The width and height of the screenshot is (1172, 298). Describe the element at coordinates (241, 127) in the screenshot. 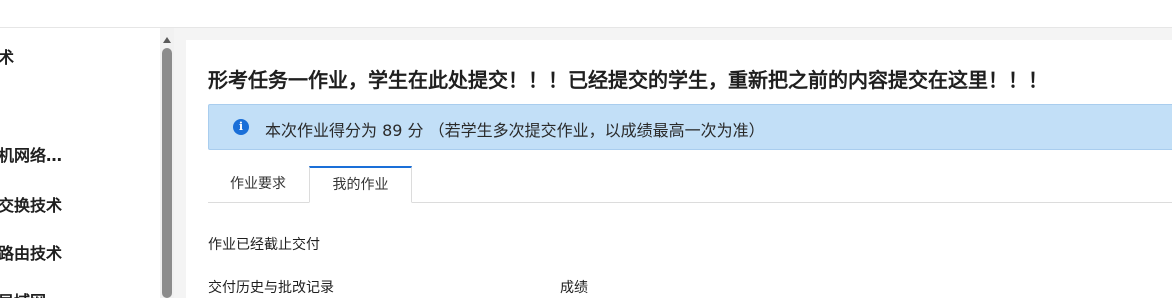

I see `info-icon: i` at that location.